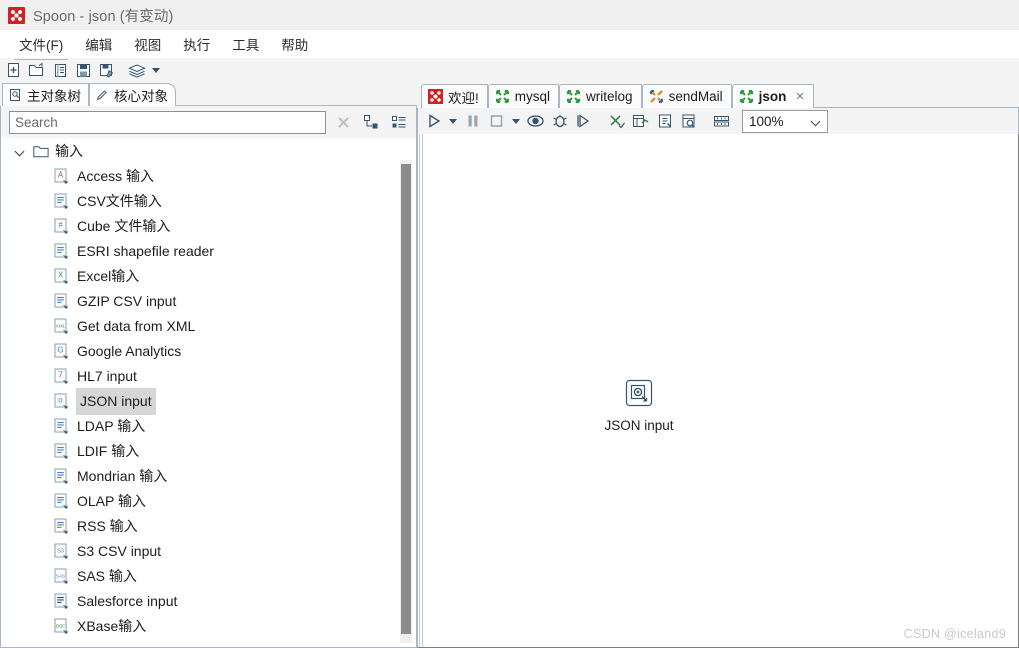 Image resolution: width=1019 pixels, height=648 pixels. What do you see at coordinates (532, 96) in the screenshot?
I see `editor-tab-label: mysql` at bounding box center [532, 96].